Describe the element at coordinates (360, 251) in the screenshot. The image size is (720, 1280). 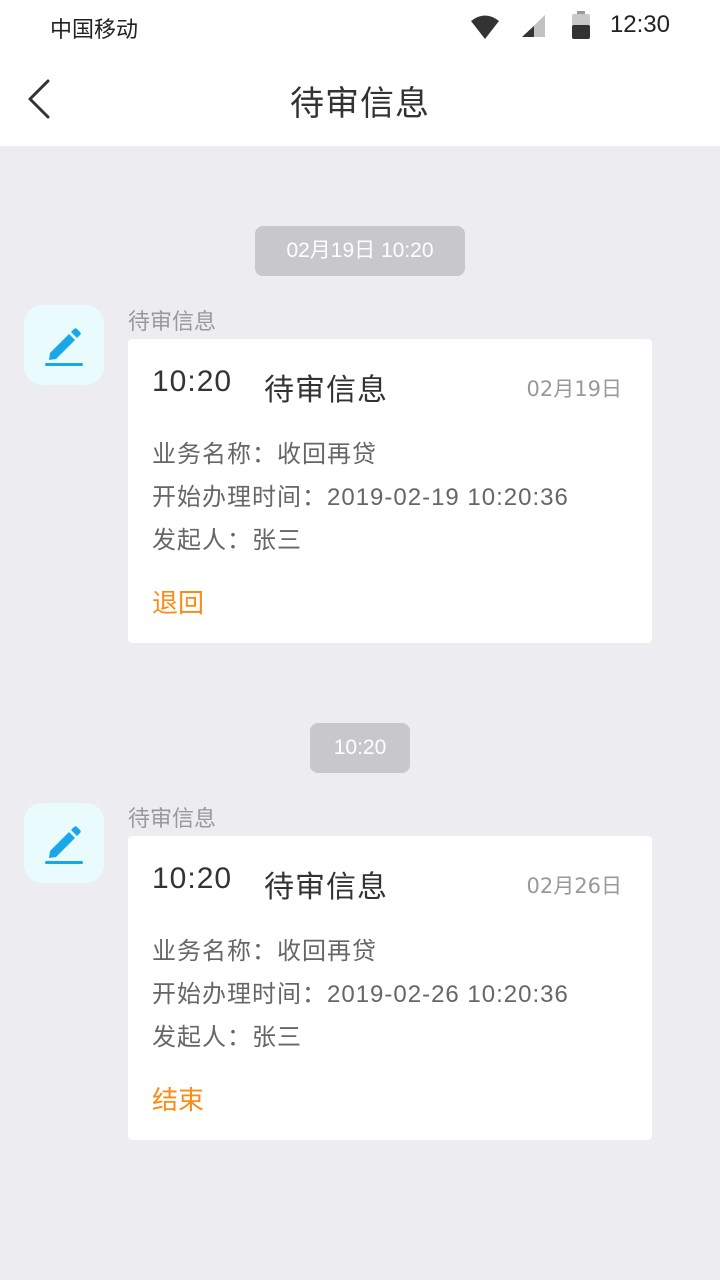
I see `message-timestamp: 02月19日 10:20` at that location.